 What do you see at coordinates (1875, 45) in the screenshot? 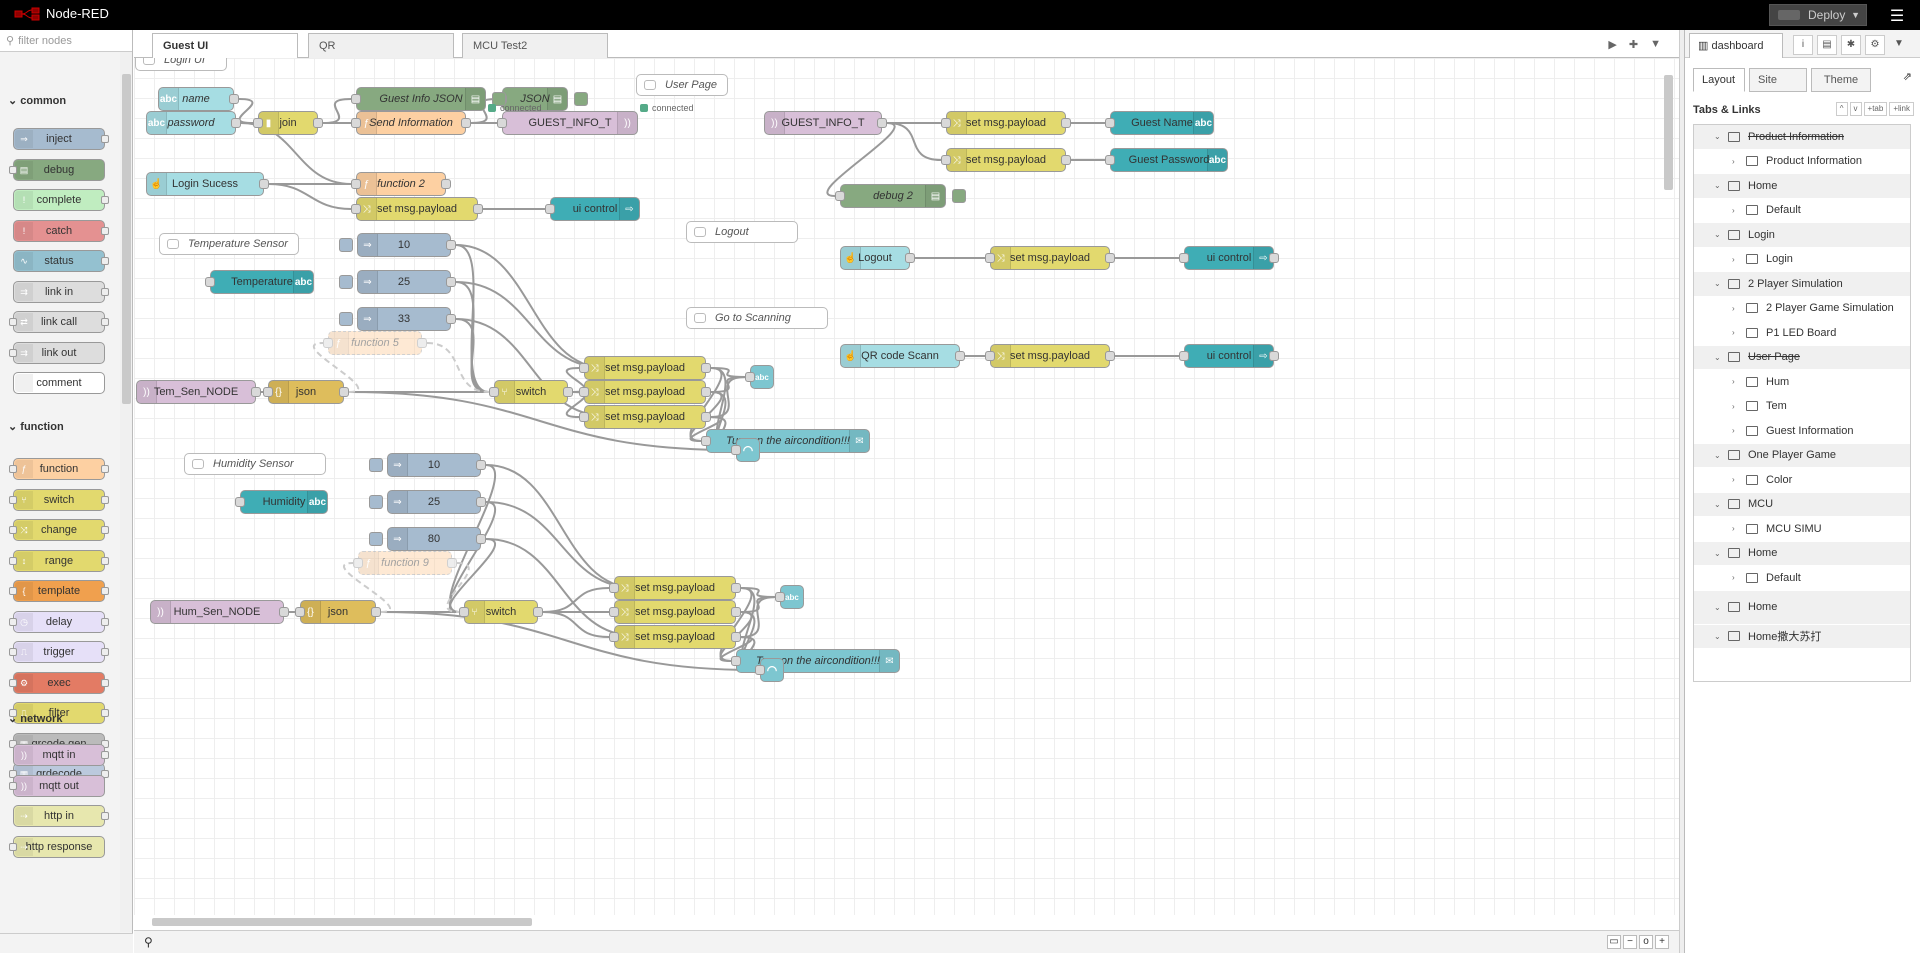
I see `gear-icon: ⚙` at bounding box center [1875, 45].